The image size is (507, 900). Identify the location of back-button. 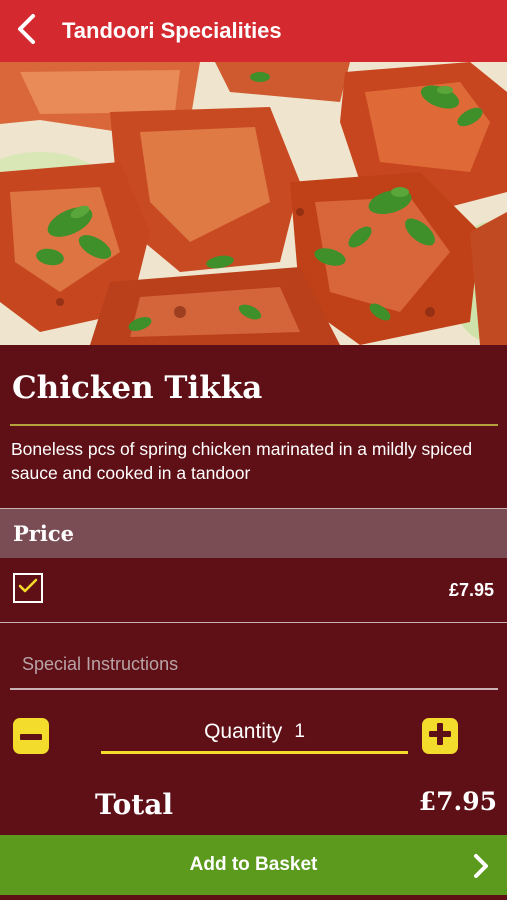
(26, 31).